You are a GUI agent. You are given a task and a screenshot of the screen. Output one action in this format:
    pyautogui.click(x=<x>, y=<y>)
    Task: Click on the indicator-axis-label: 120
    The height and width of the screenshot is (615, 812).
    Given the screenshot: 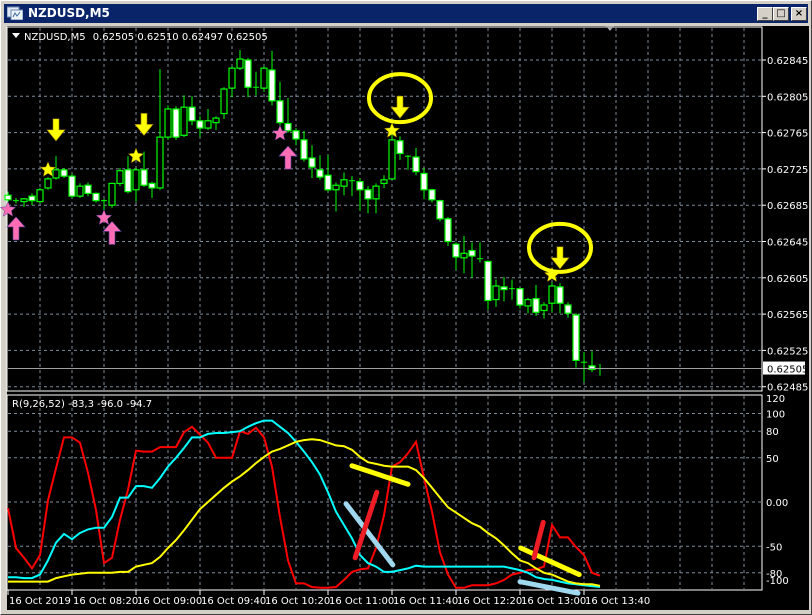 What is the action you would take?
    pyautogui.click(x=775, y=399)
    